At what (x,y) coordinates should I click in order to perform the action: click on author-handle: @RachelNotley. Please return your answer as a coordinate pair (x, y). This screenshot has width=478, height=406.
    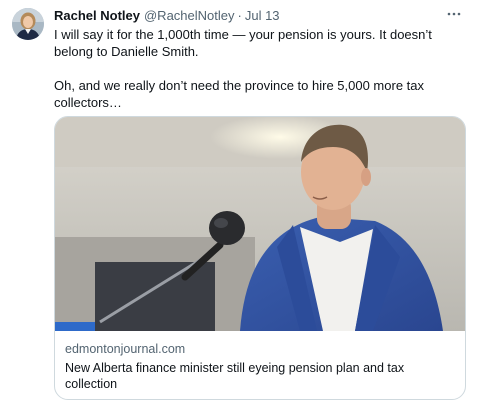
    Looking at the image, I should click on (189, 16).